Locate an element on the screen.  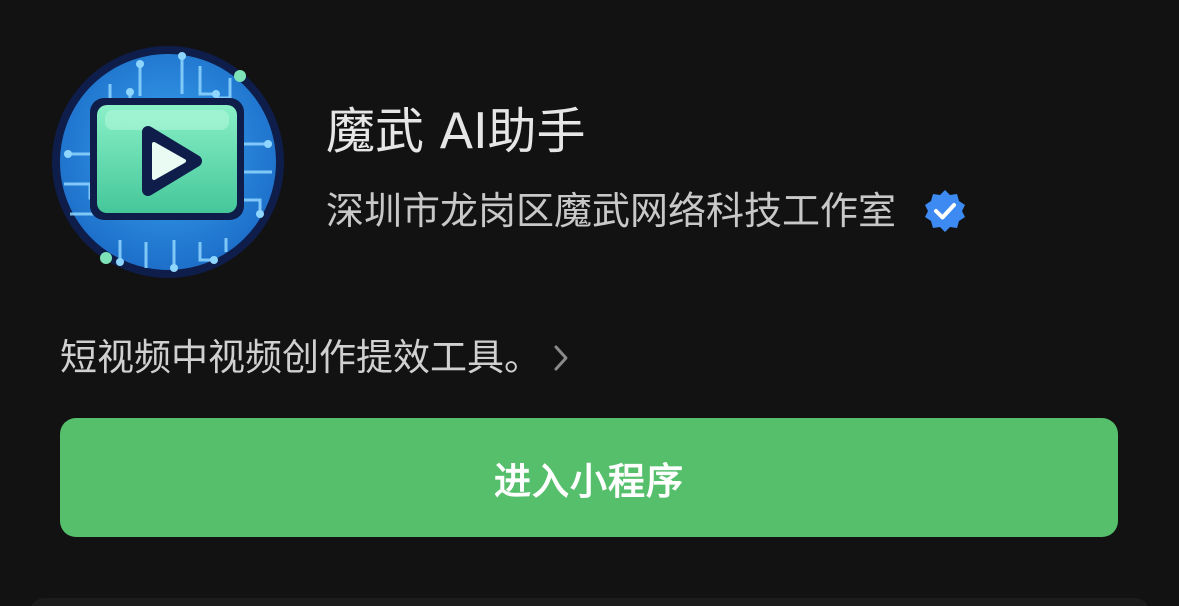
app-logo is located at coordinates (168, 162).